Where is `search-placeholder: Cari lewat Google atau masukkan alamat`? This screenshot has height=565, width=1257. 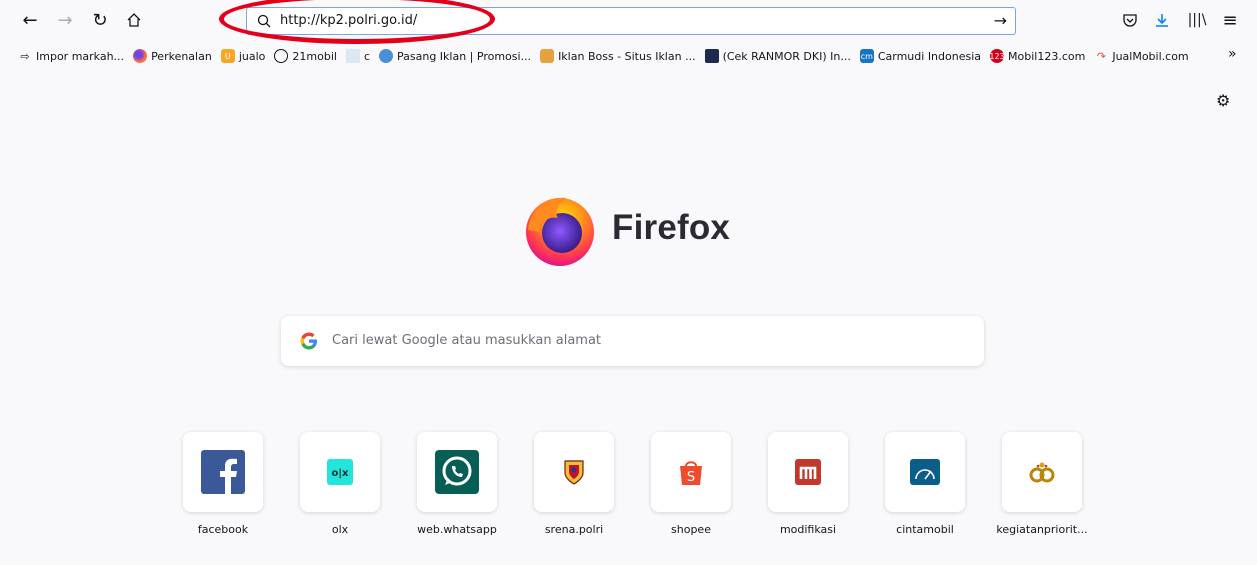 search-placeholder: Cari lewat Google atau masukkan alamat is located at coordinates (466, 340).